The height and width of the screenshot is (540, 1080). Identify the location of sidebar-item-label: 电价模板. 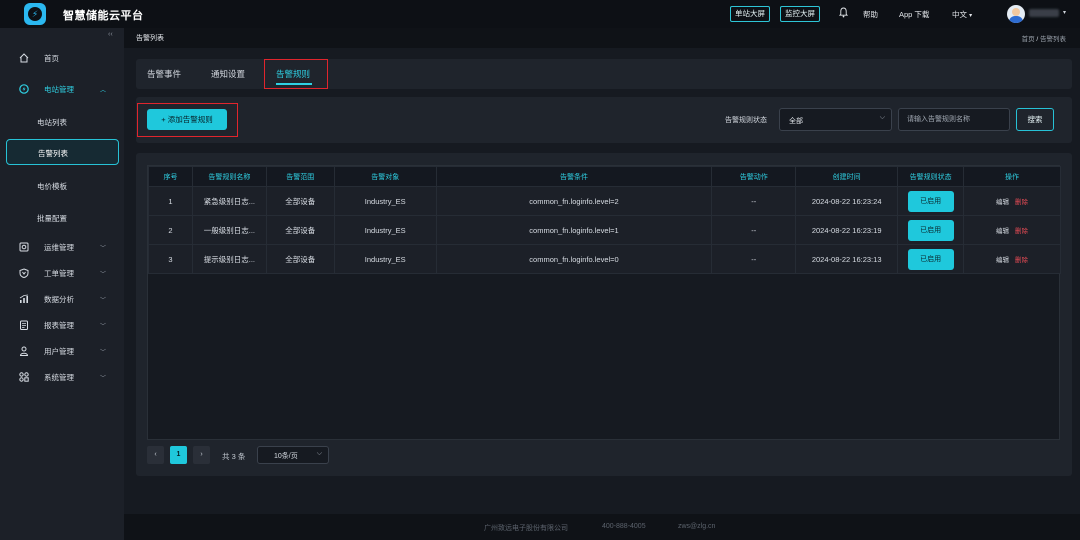
(52, 186).